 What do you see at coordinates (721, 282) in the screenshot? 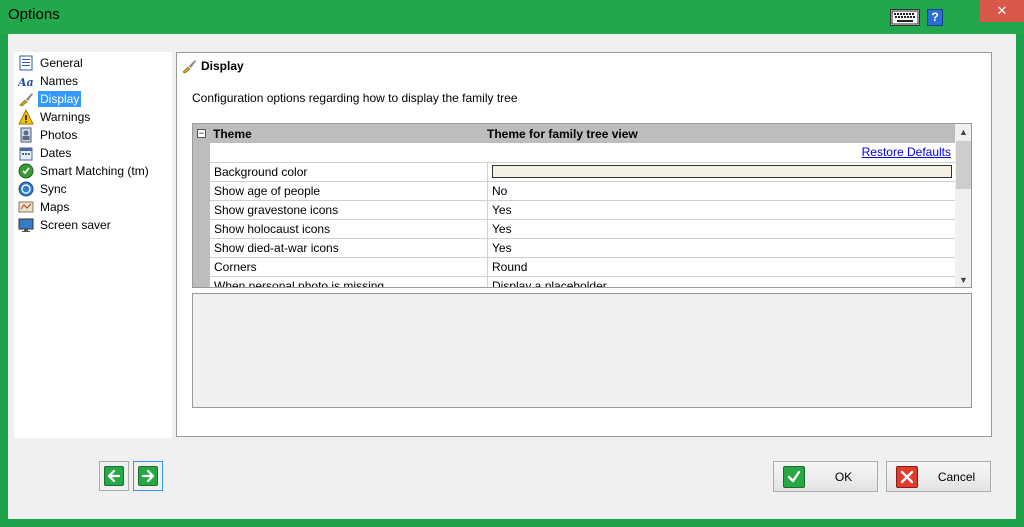
I see `property-value: Display a placeholder` at bounding box center [721, 282].